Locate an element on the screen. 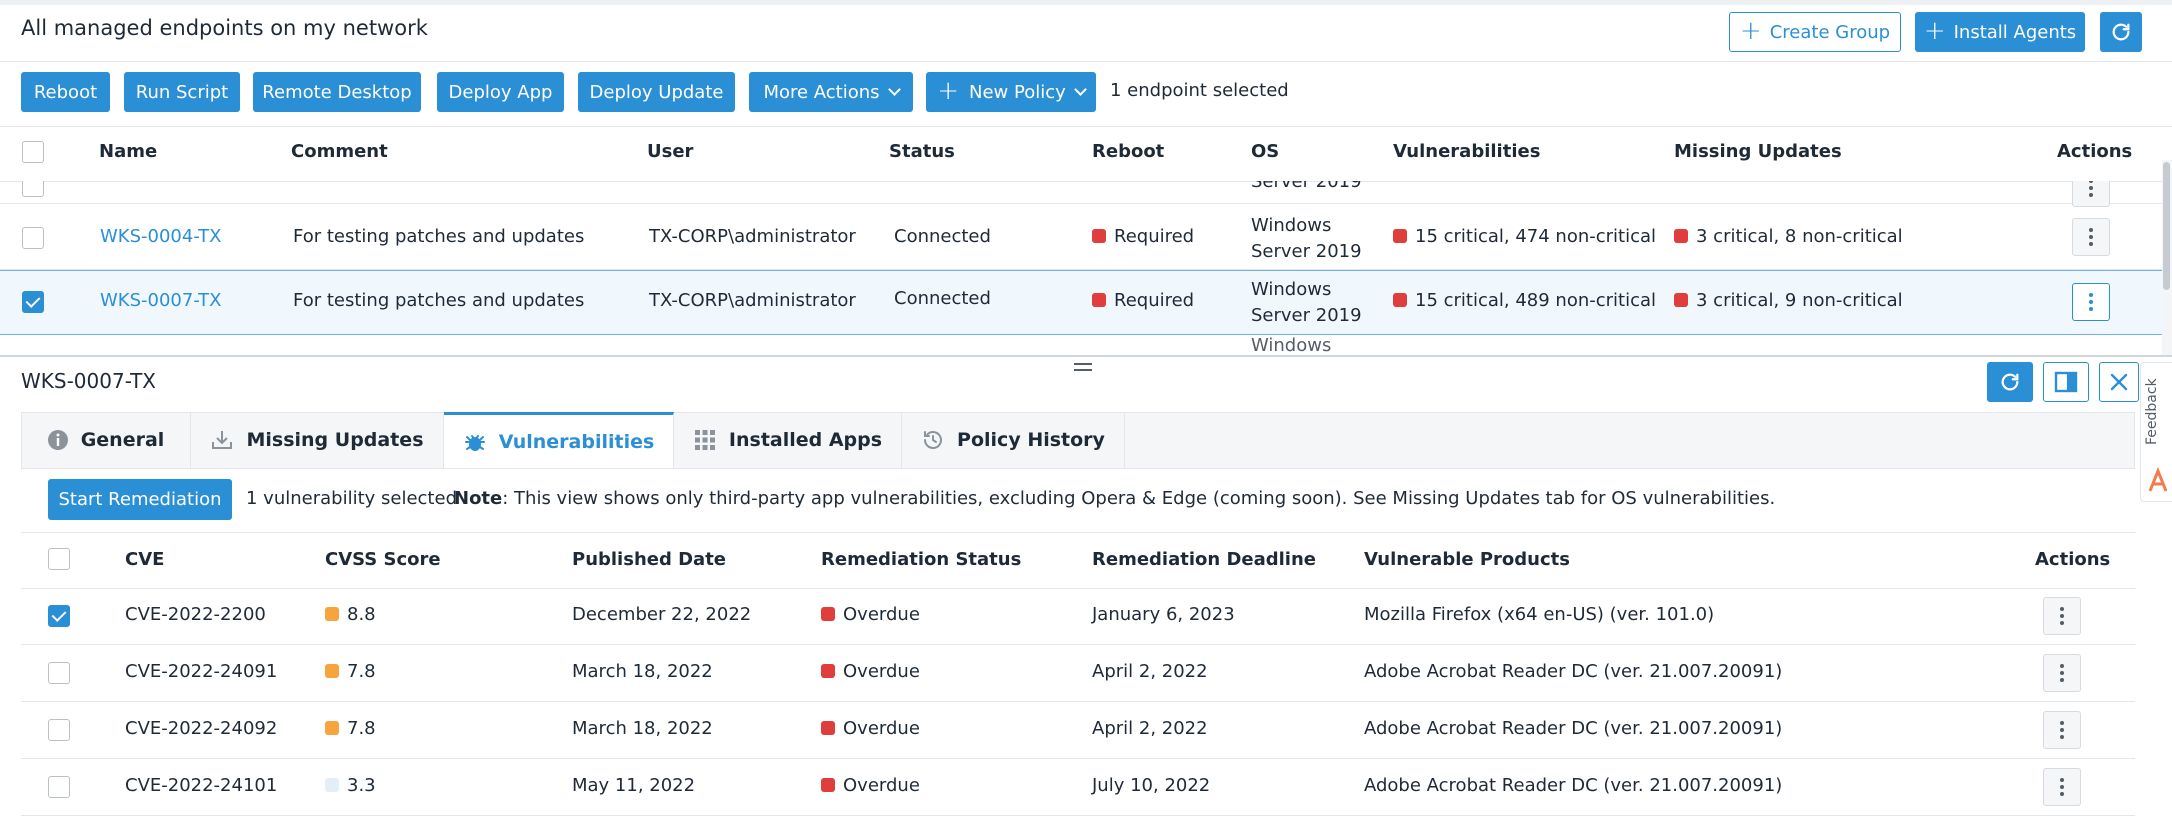 The height and width of the screenshot is (820, 2172). missing-updates-value: 3 critical, 9 non-critical is located at coordinates (1799, 300).